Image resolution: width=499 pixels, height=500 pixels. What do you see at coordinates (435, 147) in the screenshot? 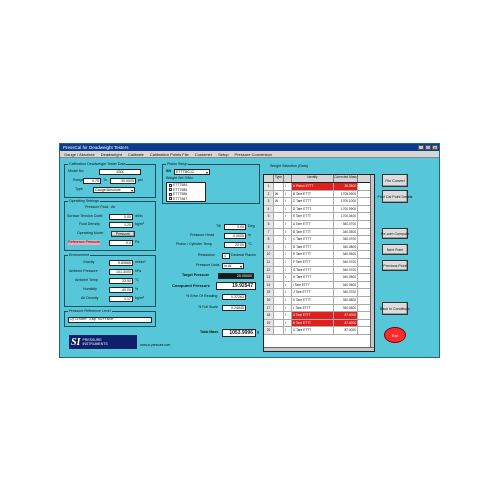
I see `close-button: x` at bounding box center [435, 147].